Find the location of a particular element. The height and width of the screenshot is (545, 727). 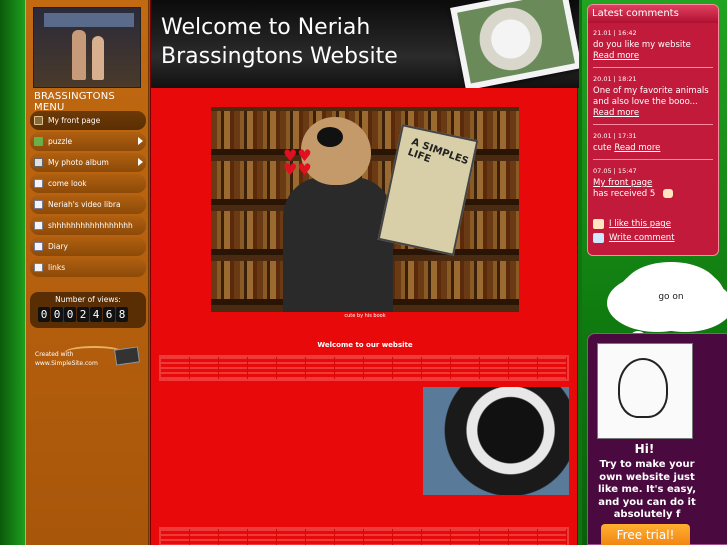

menu-item-label: shhhhhhhhhhhhhhhhh is located at coordinates (90, 225).